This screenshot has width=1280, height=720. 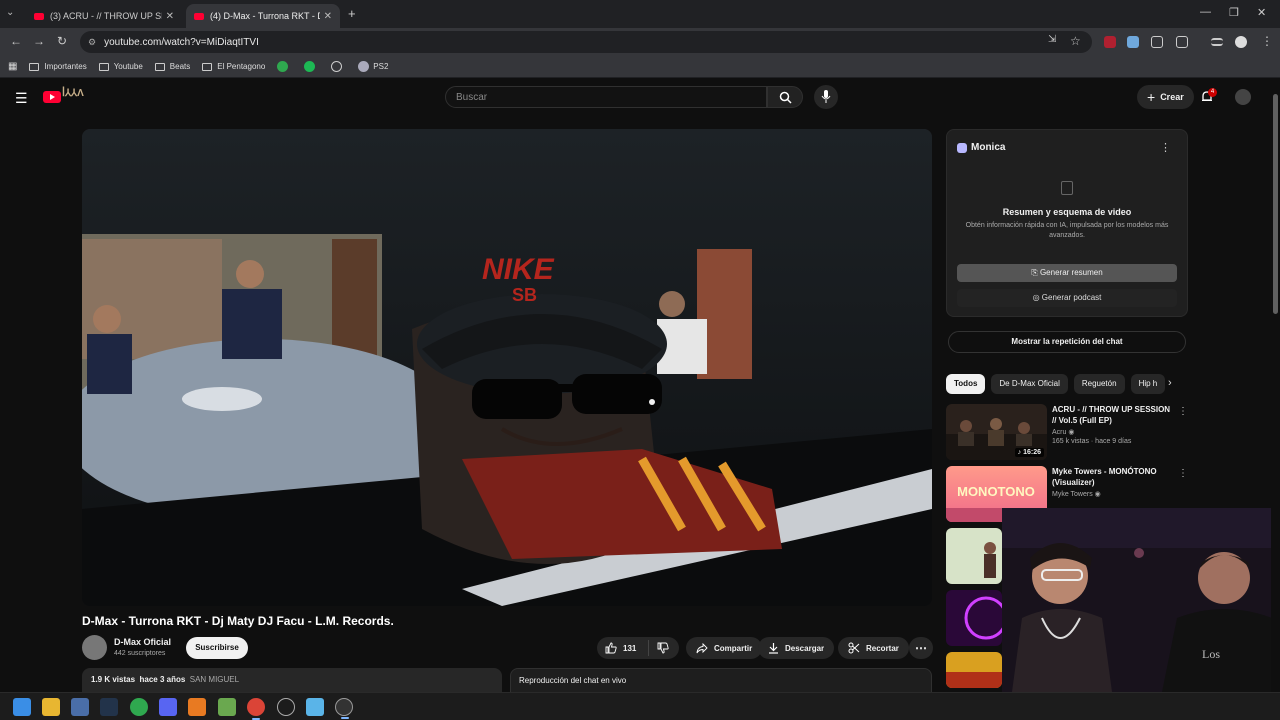 What do you see at coordinates (721, 680) in the screenshot?
I see `live-chat-replay-header: Reproducción del chat en vivo` at bounding box center [721, 680].